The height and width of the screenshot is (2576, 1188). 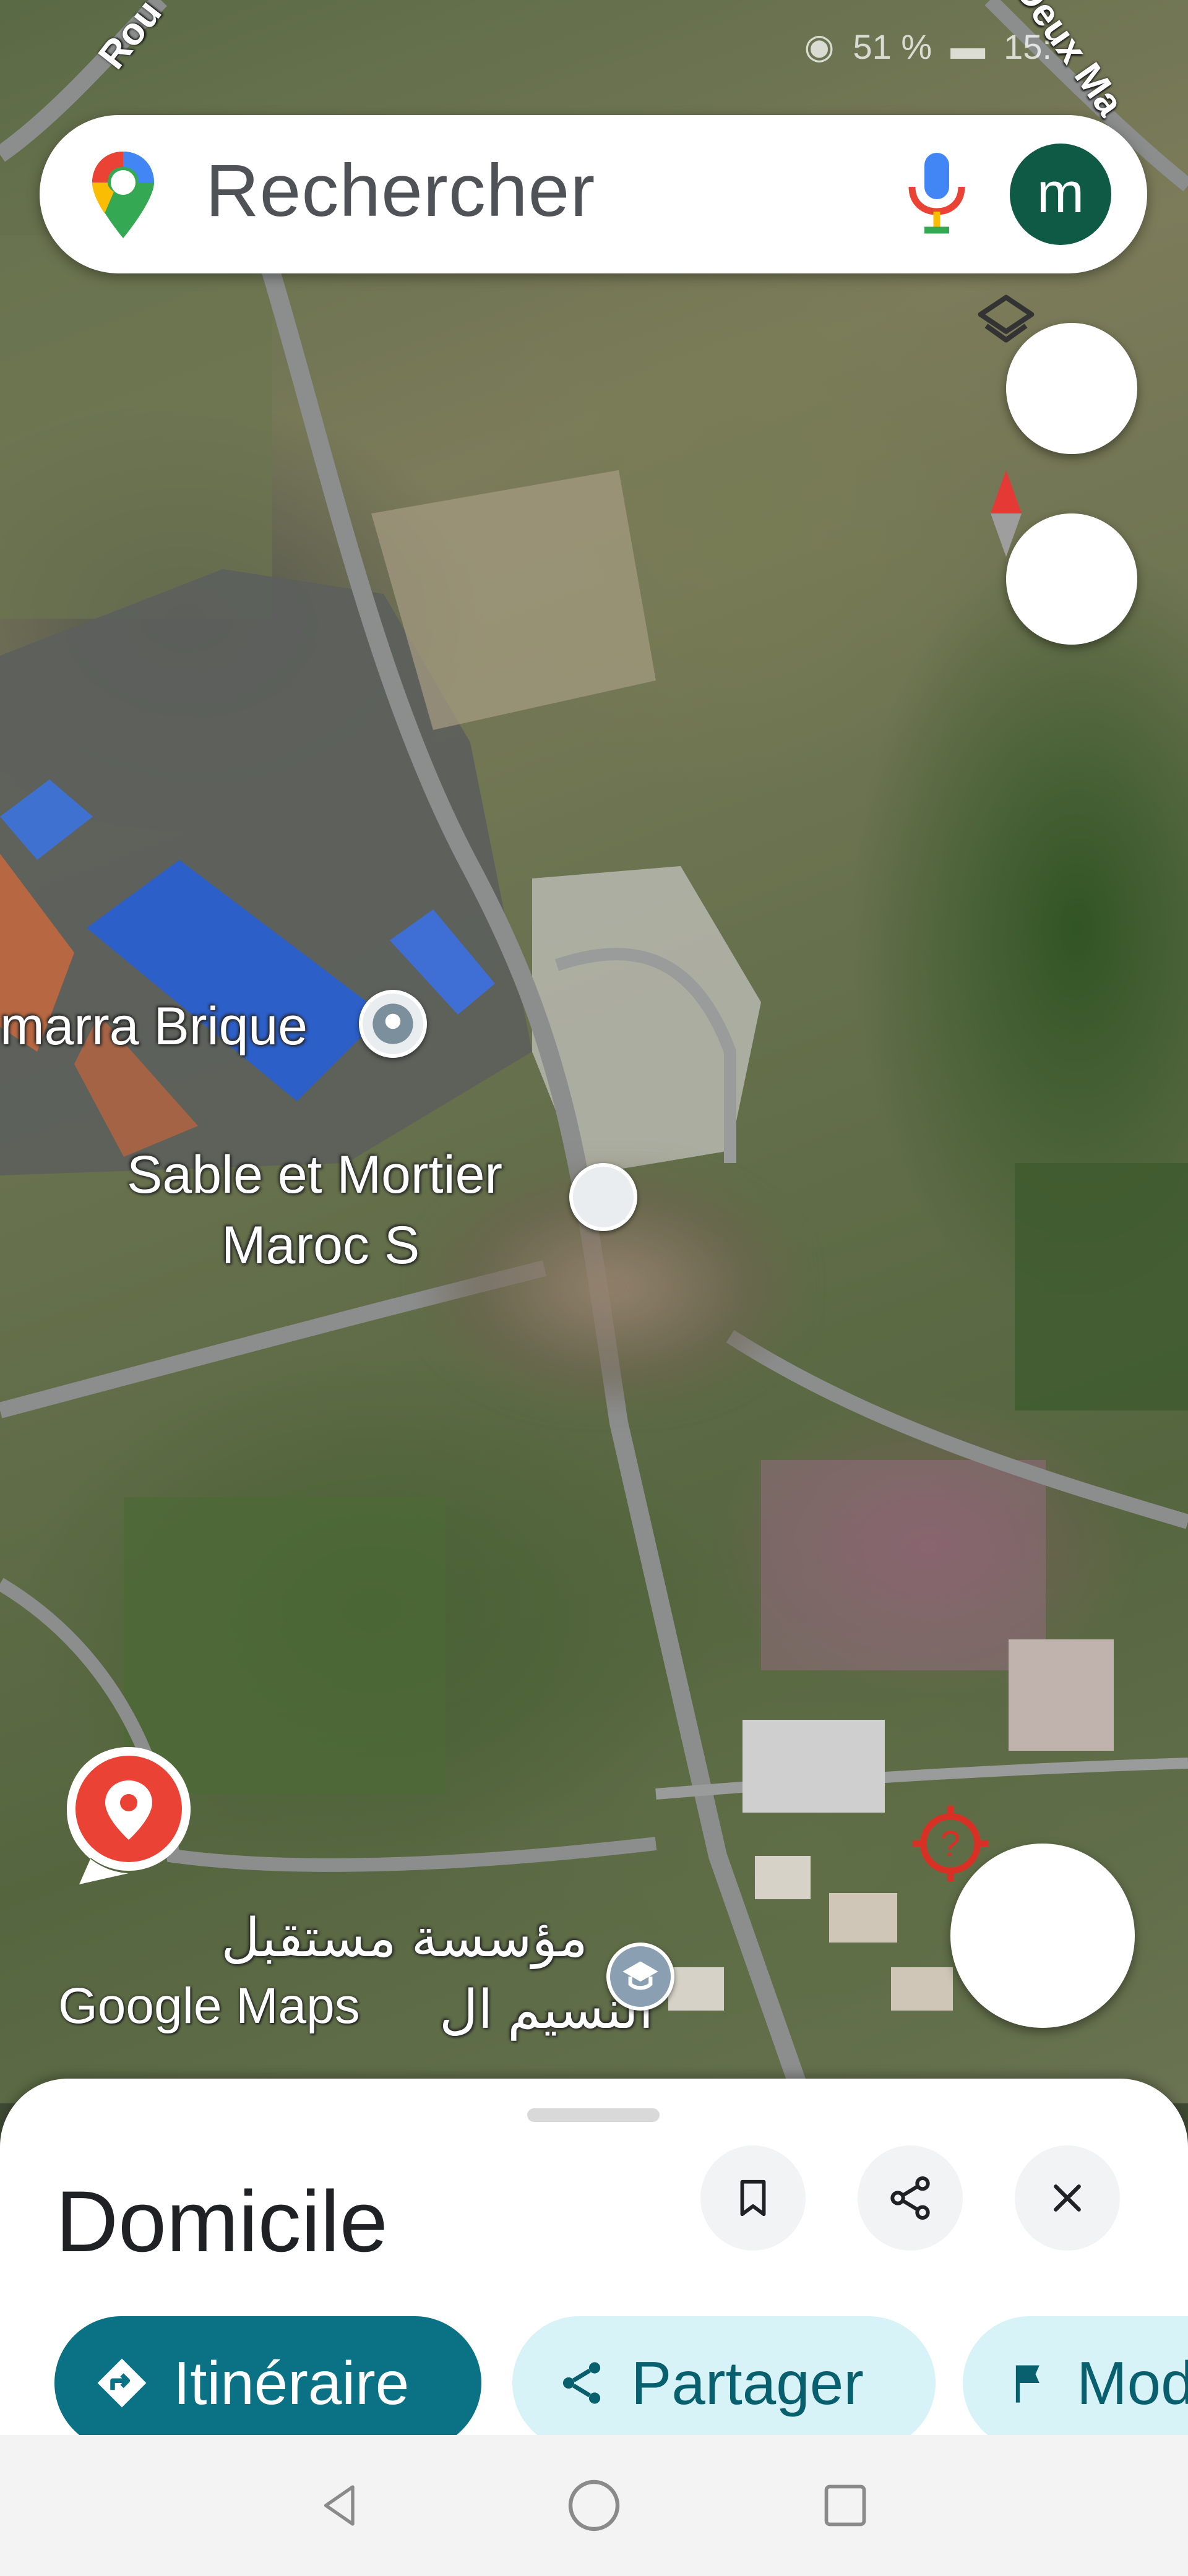 I want to click on share-icon-button, so click(x=910, y=2198).